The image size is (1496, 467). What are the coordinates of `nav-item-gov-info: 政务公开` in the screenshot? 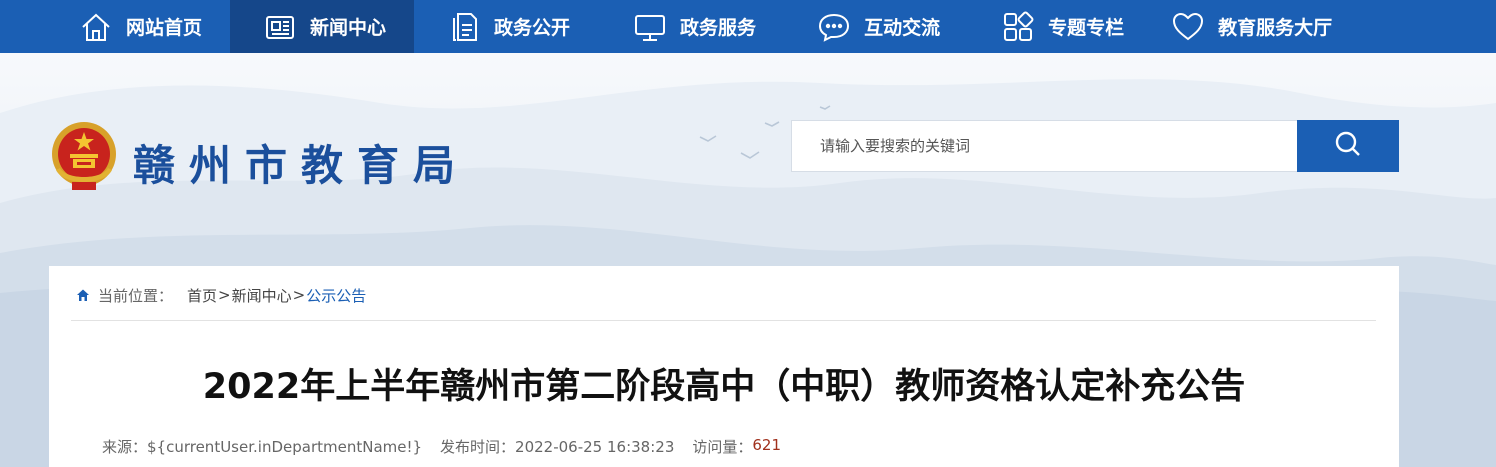 It's located at (506, 26).